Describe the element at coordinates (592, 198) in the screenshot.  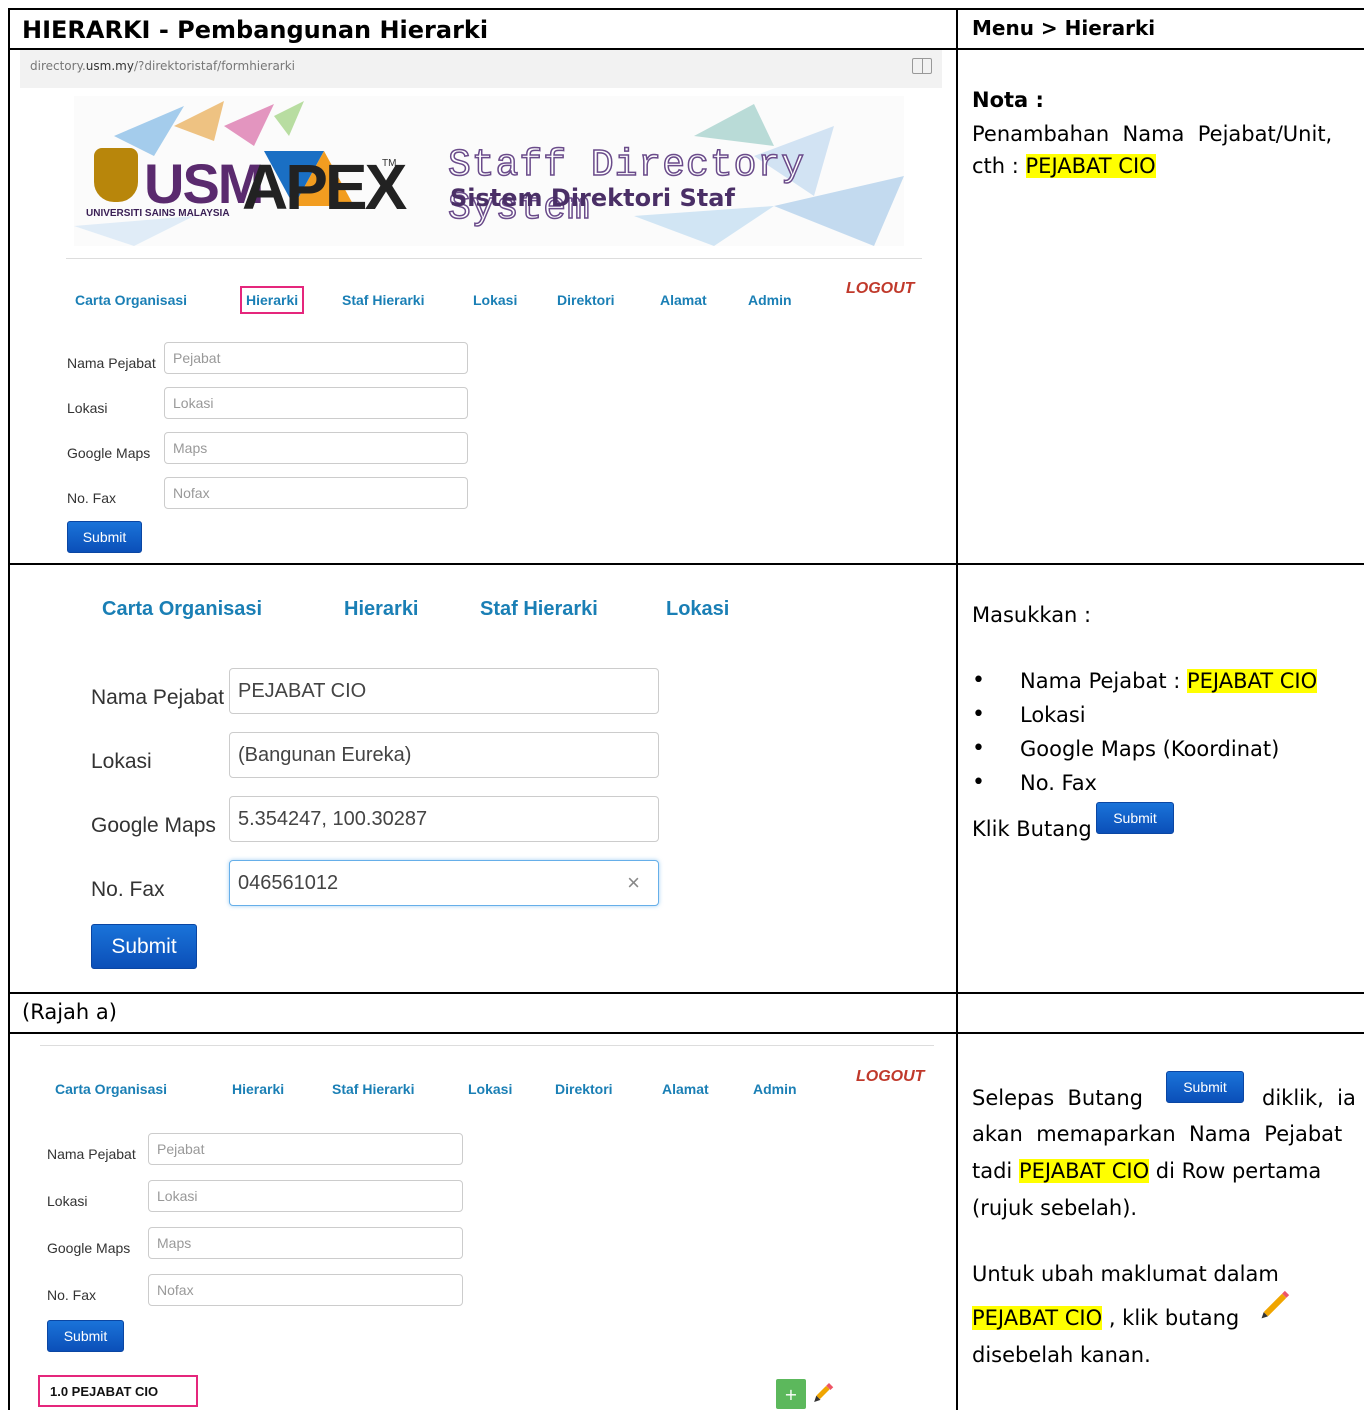
I see `system-title-ms: Sistem Direktori Staf` at that location.